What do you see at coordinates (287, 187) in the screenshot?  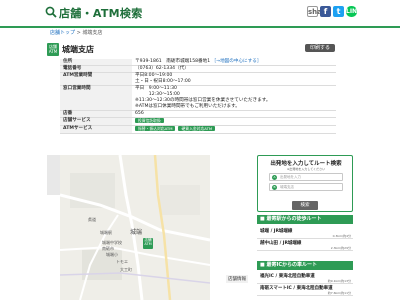 I see `destination-value: 城端支店` at bounding box center [287, 187].